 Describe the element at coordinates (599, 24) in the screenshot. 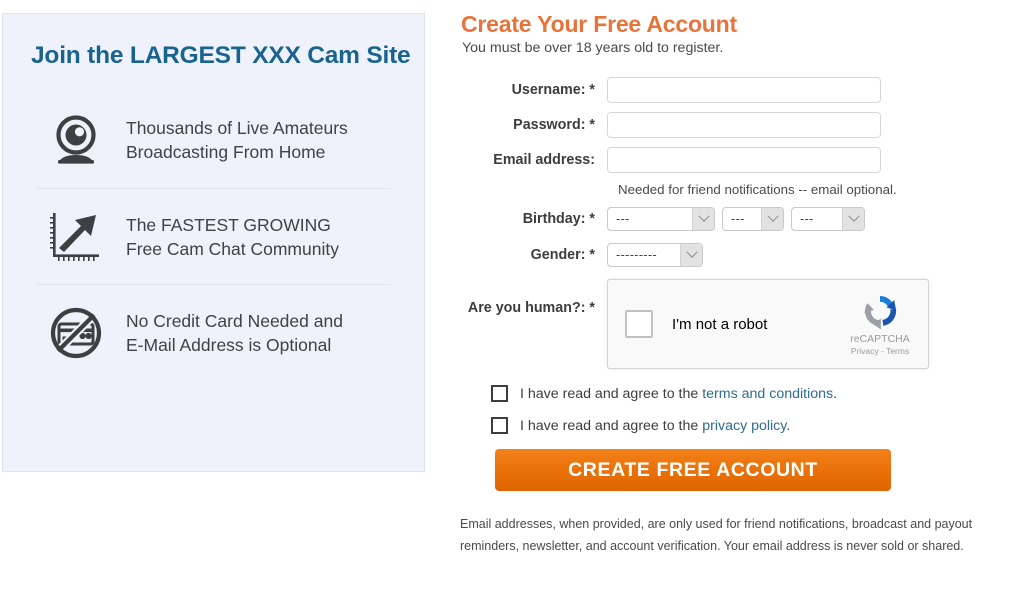

I see `page-title: Create Your Free Account` at that location.